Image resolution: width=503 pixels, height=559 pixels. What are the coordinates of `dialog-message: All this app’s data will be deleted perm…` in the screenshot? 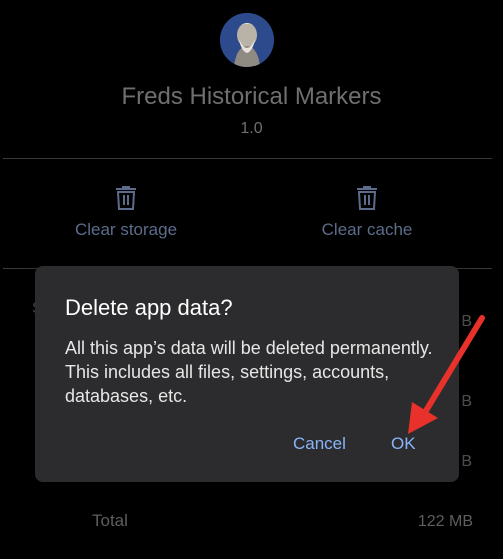 It's located at (249, 372).